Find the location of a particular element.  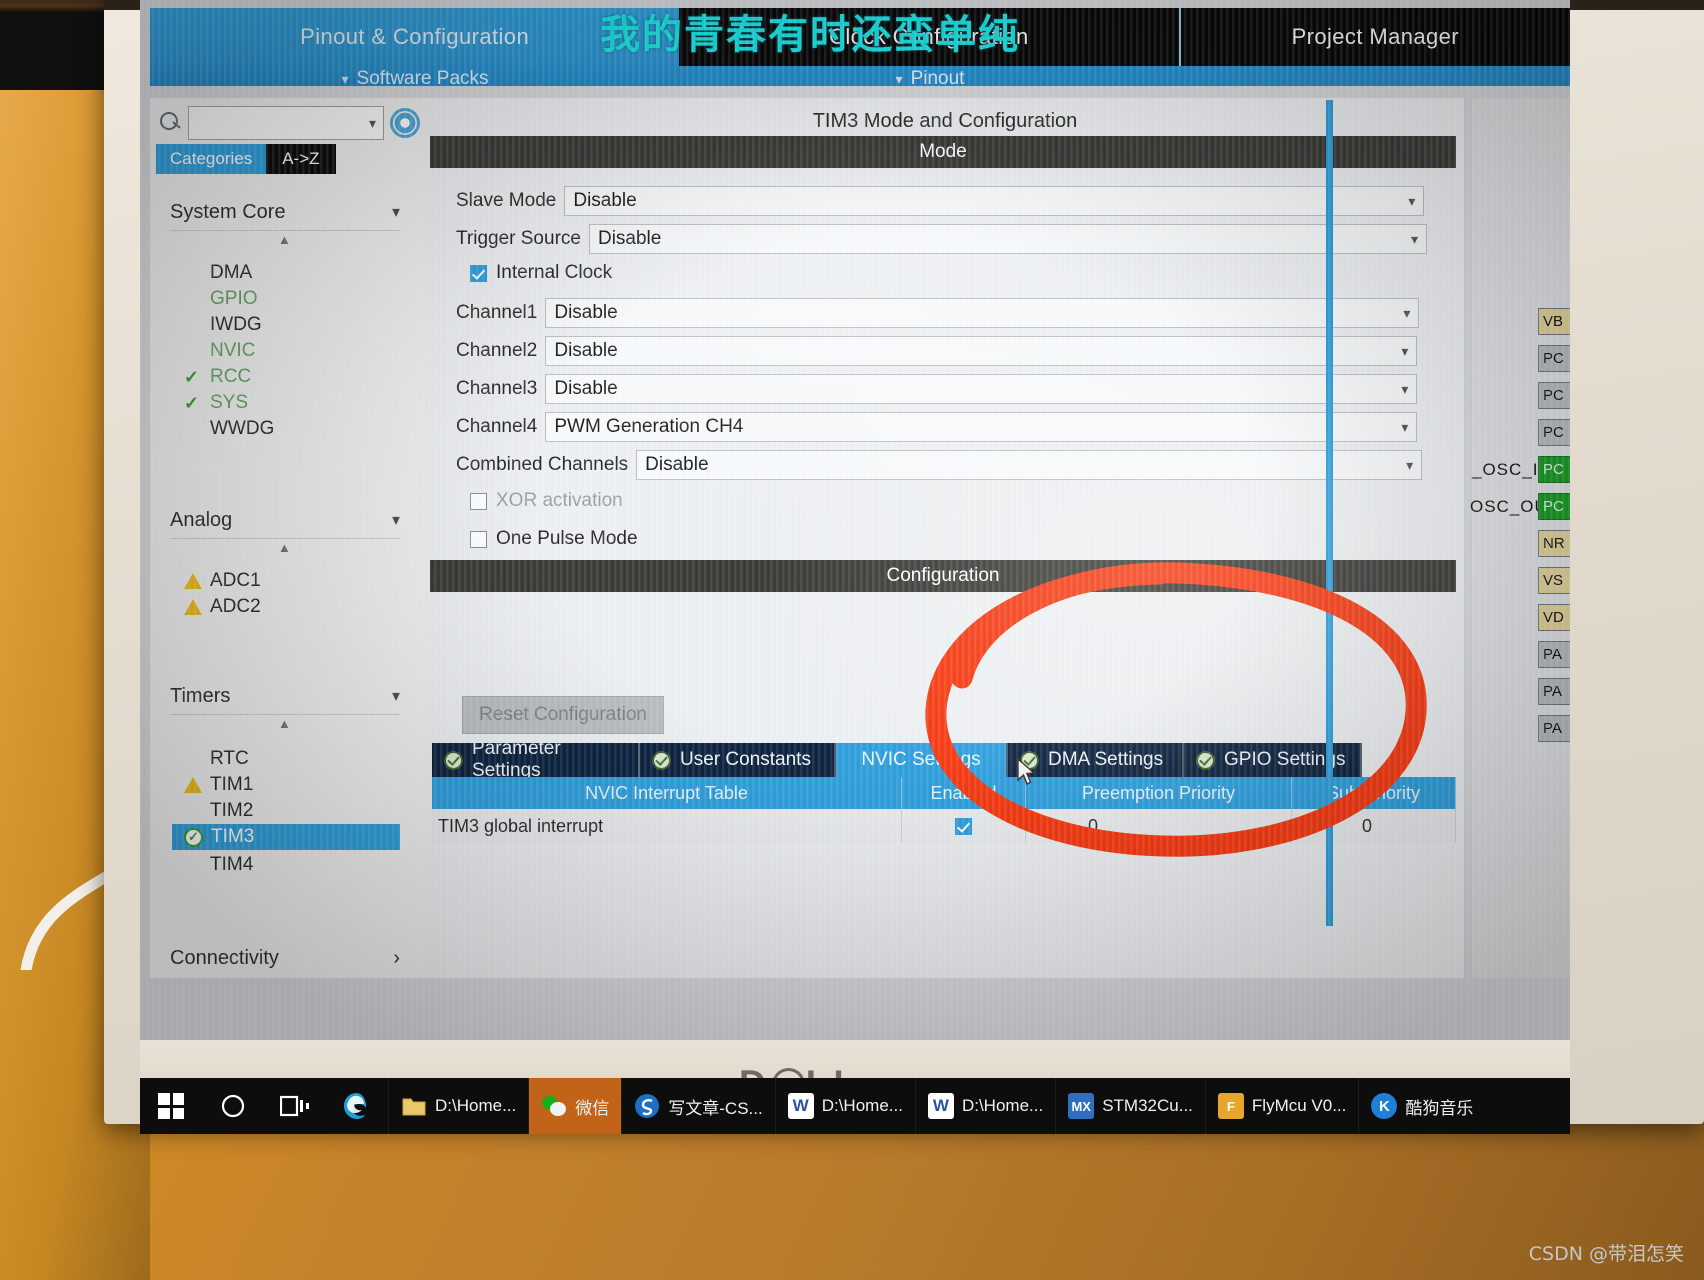

taskbar-item-kugou: K 酷狗音乐 is located at coordinates (1421, 1106).